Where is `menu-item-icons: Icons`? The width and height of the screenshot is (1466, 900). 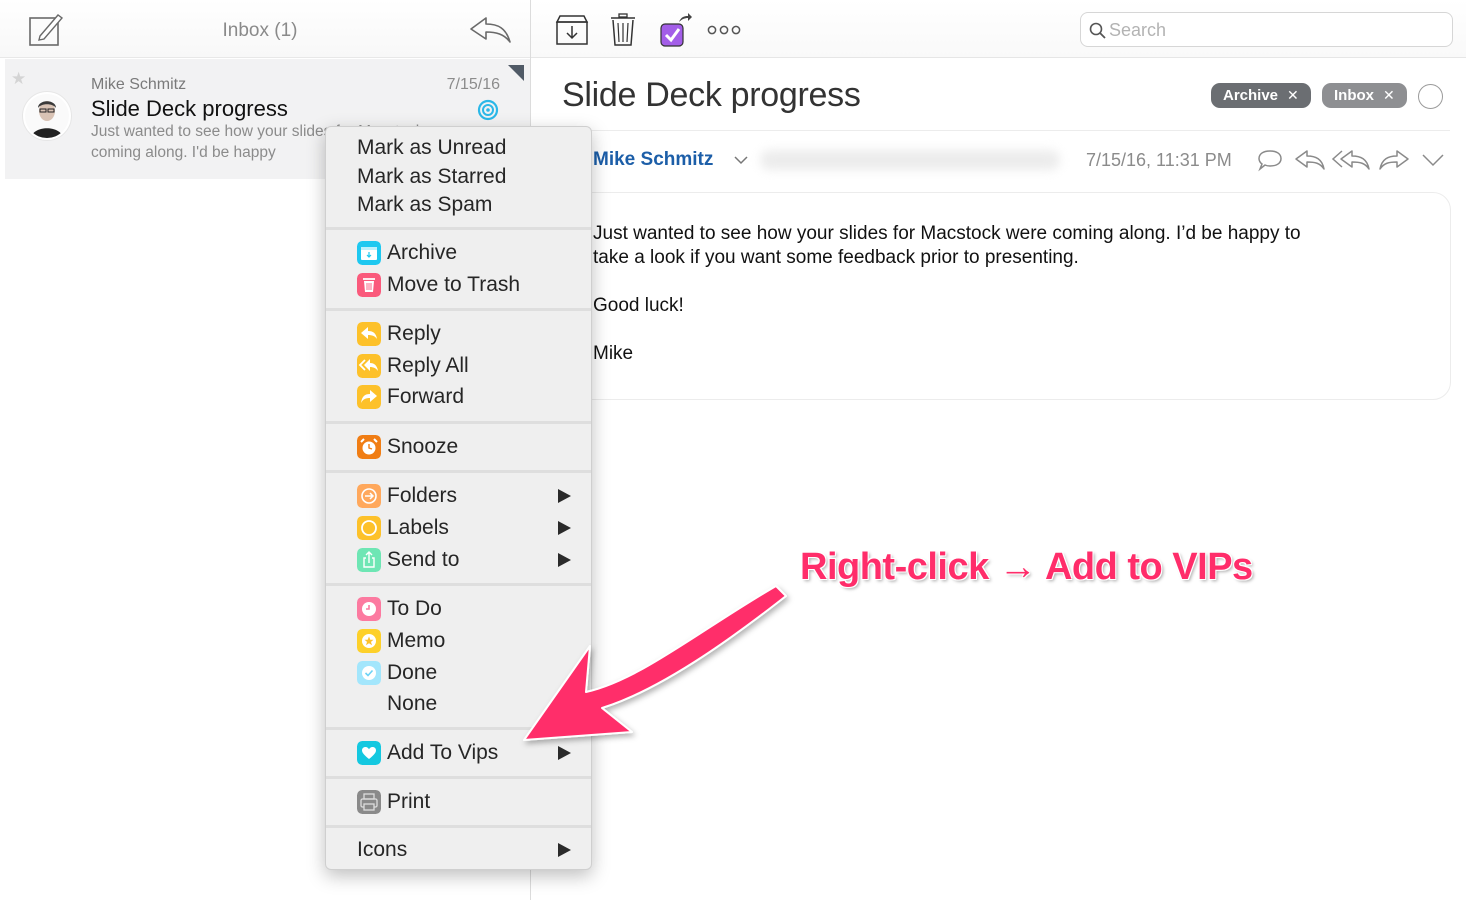
menu-item-icons: Icons is located at coordinates (458, 849).